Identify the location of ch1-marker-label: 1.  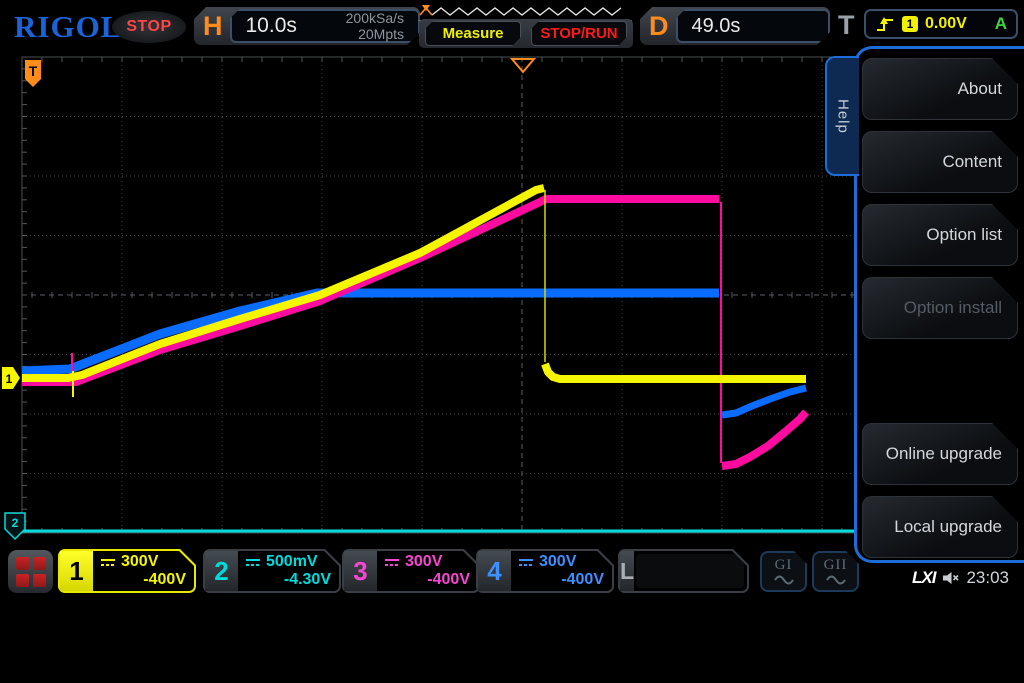
(9, 379).